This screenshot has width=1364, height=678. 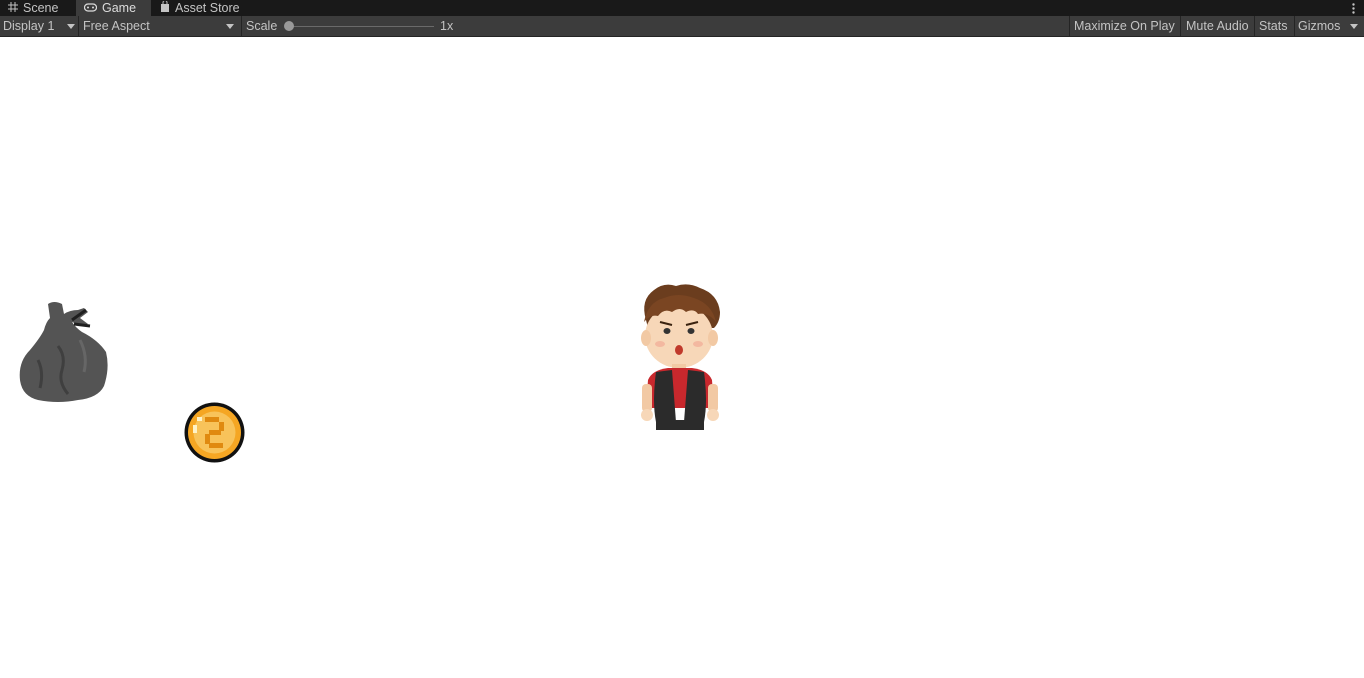 I want to click on tab-game: Game, so click(x=113, y=8).